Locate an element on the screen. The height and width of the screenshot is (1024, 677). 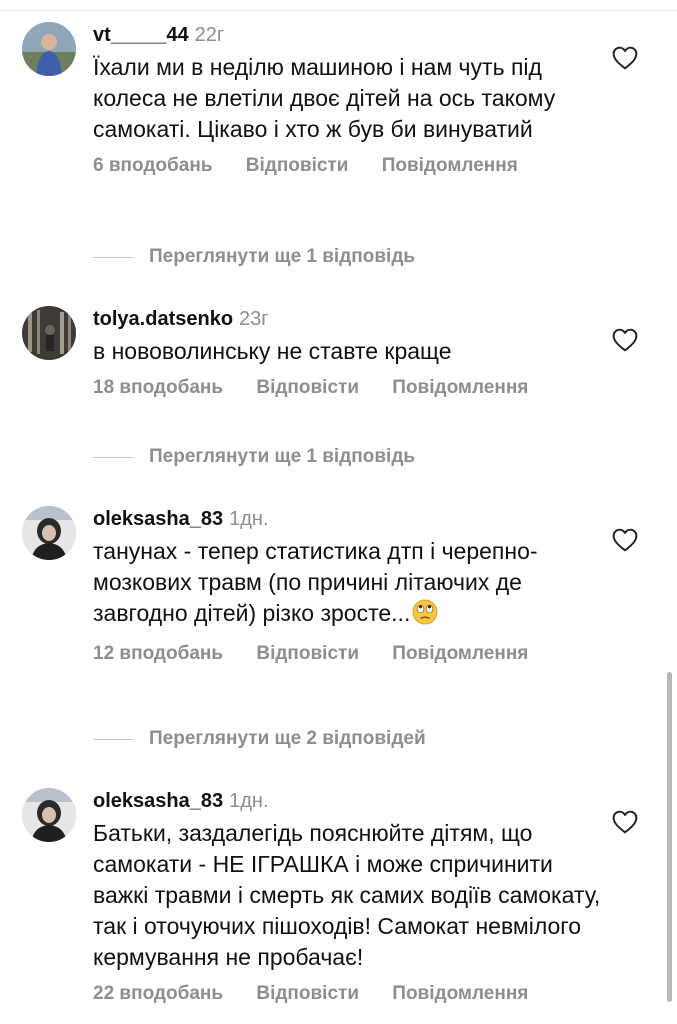
view-more-replies-button: Переглянути ще 2 відповідей is located at coordinates (343, 739).